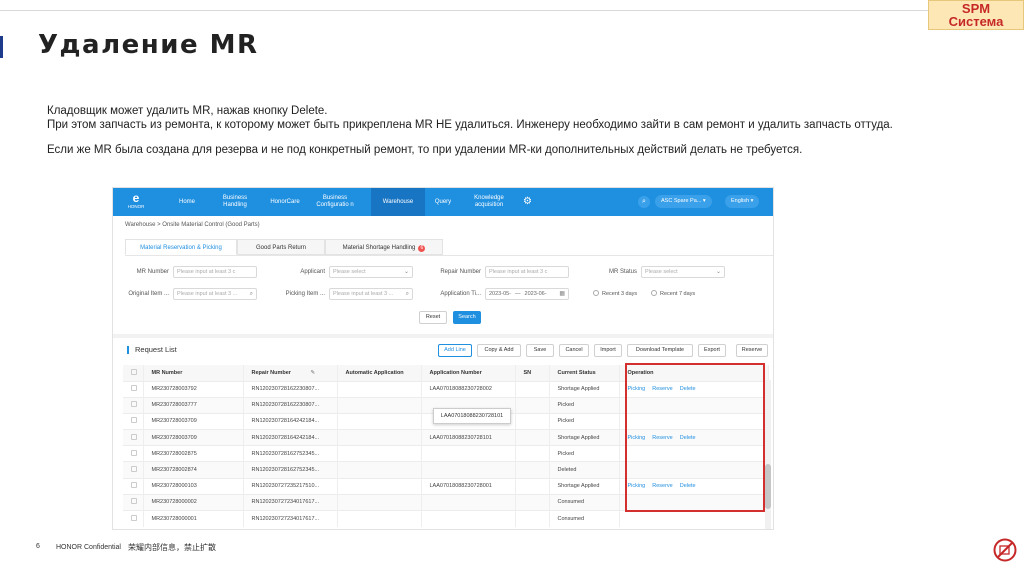 This screenshot has width=1024, height=574. What do you see at coordinates (976, 15) in the screenshot?
I see `system-badge: SPM Система` at bounding box center [976, 15].